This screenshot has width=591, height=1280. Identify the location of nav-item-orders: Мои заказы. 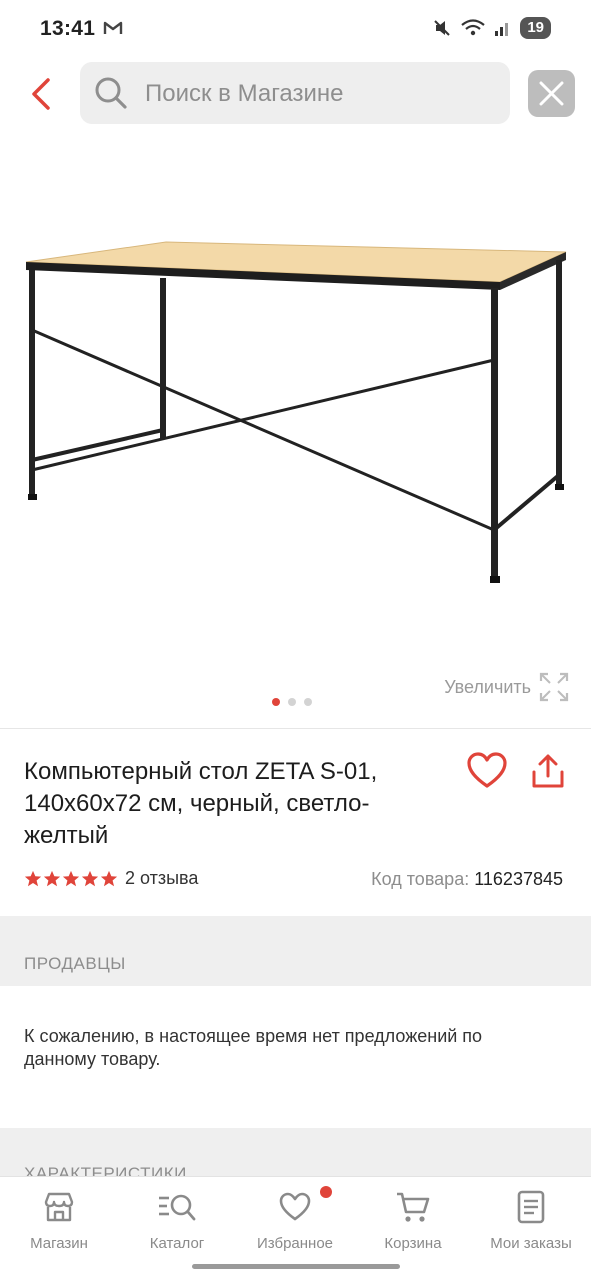
(531, 1220).